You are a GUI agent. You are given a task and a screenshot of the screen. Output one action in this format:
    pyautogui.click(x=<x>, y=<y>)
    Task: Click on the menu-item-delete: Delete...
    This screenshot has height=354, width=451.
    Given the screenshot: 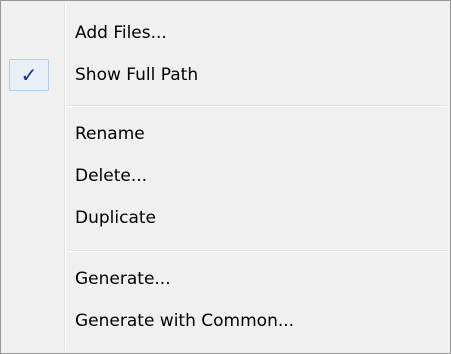 What is the action you would take?
    pyautogui.click(x=225, y=176)
    